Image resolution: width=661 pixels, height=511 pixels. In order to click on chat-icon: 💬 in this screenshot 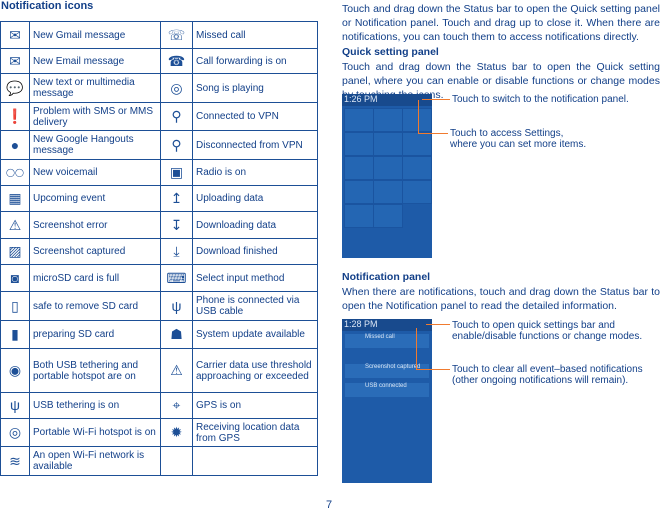, I will do `click(15, 88)`.